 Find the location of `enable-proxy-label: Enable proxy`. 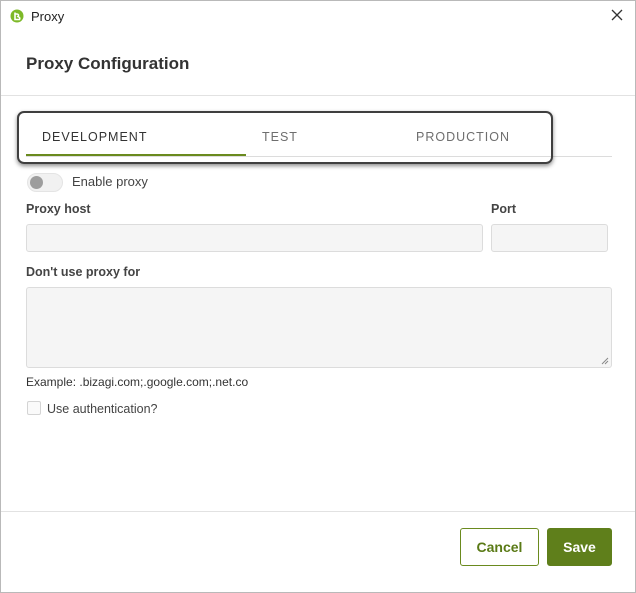

enable-proxy-label: Enable proxy is located at coordinates (110, 181).